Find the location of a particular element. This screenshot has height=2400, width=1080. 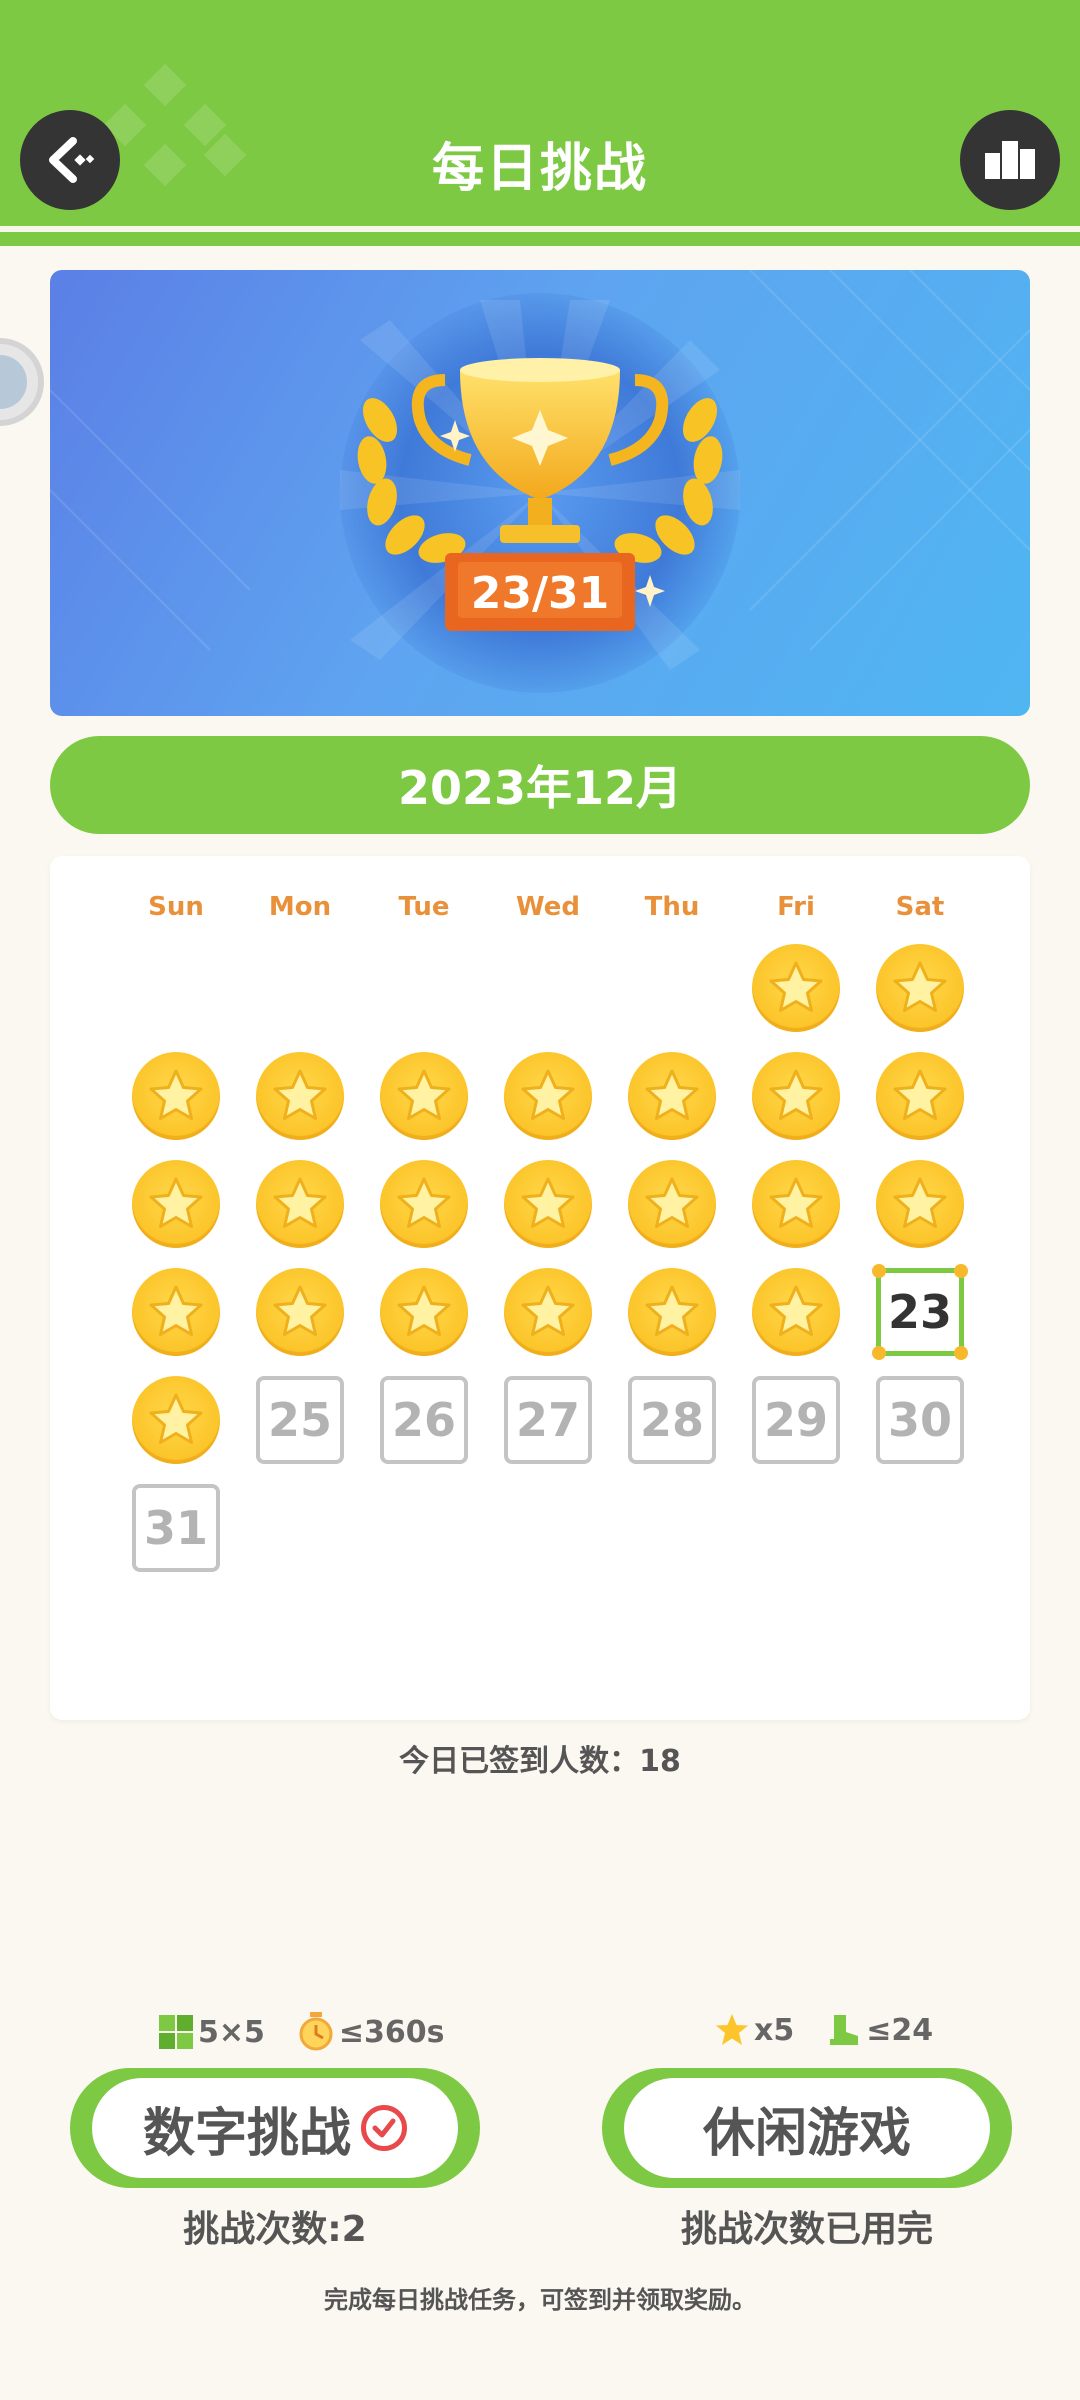

boot-icon is located at coordinates (844, 2030).